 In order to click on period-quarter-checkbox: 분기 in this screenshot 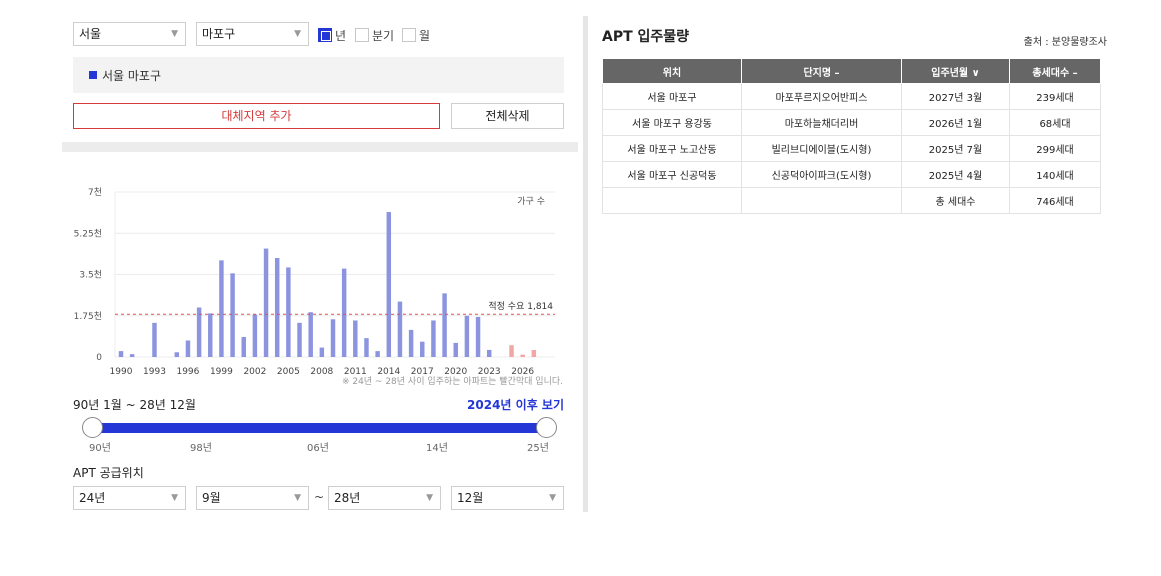, I will do `click(374, 35)`.